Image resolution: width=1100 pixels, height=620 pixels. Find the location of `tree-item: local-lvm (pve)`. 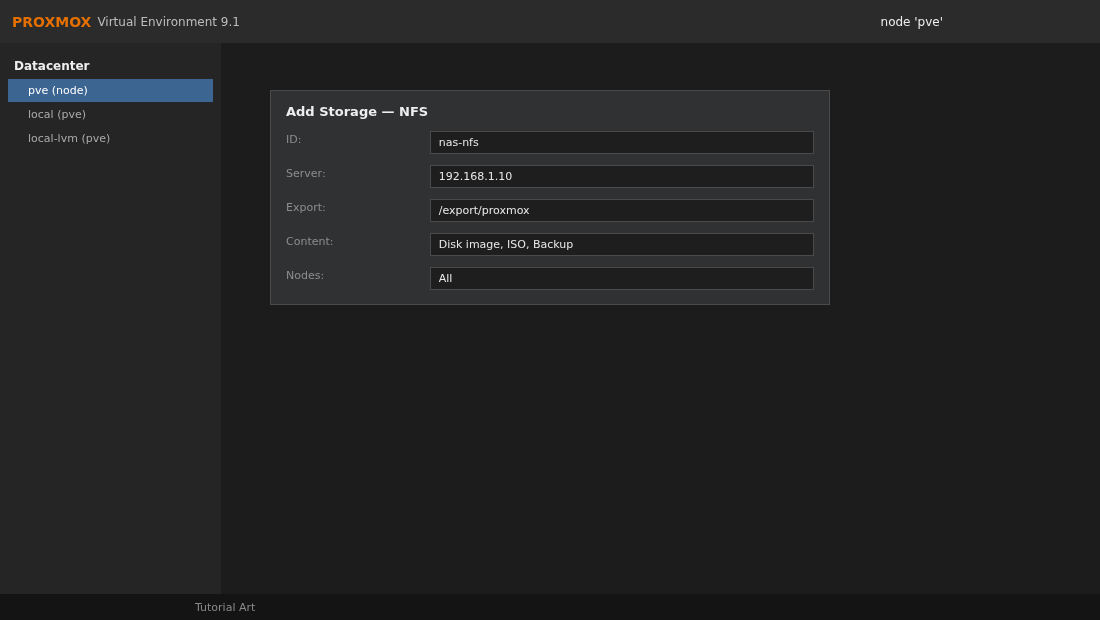

tree-item: local-lvm (pve) is located at coordinates (110, 138).